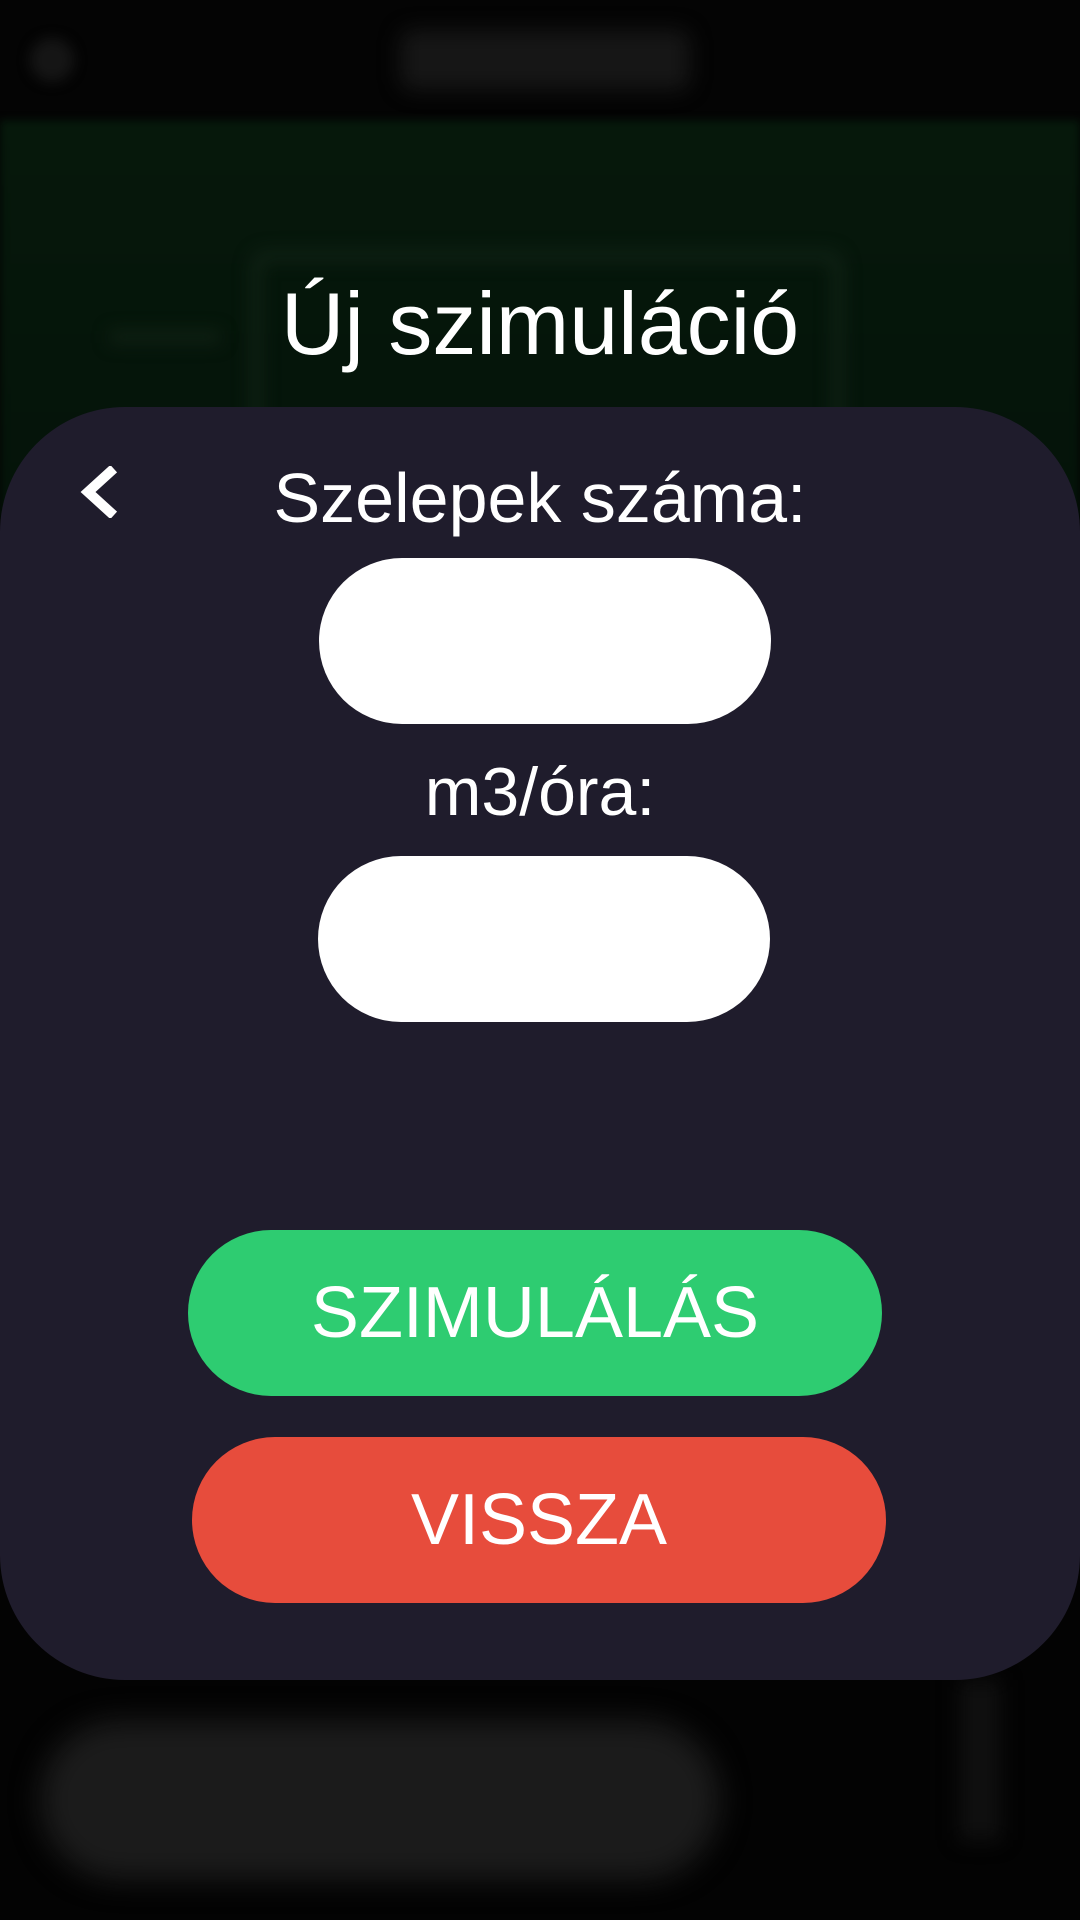 The height and width of the screenshot is (1920, 1080). What do you see at coordinates (545, 641) in the screenshot?
I see `valves-count-input` at bounding box center [545, 641].